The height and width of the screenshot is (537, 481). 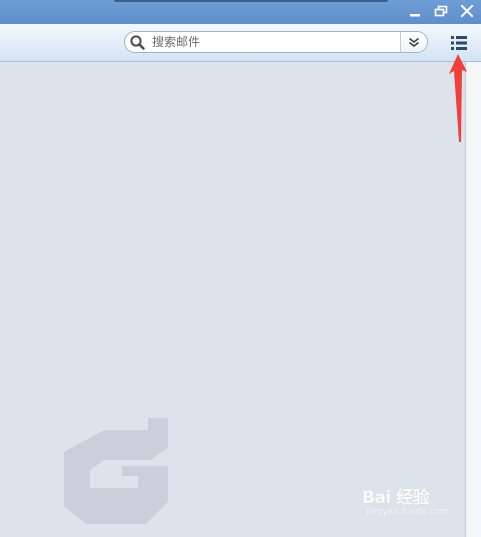 I want to click on title-bar-notch, so click(x=251, y=1).